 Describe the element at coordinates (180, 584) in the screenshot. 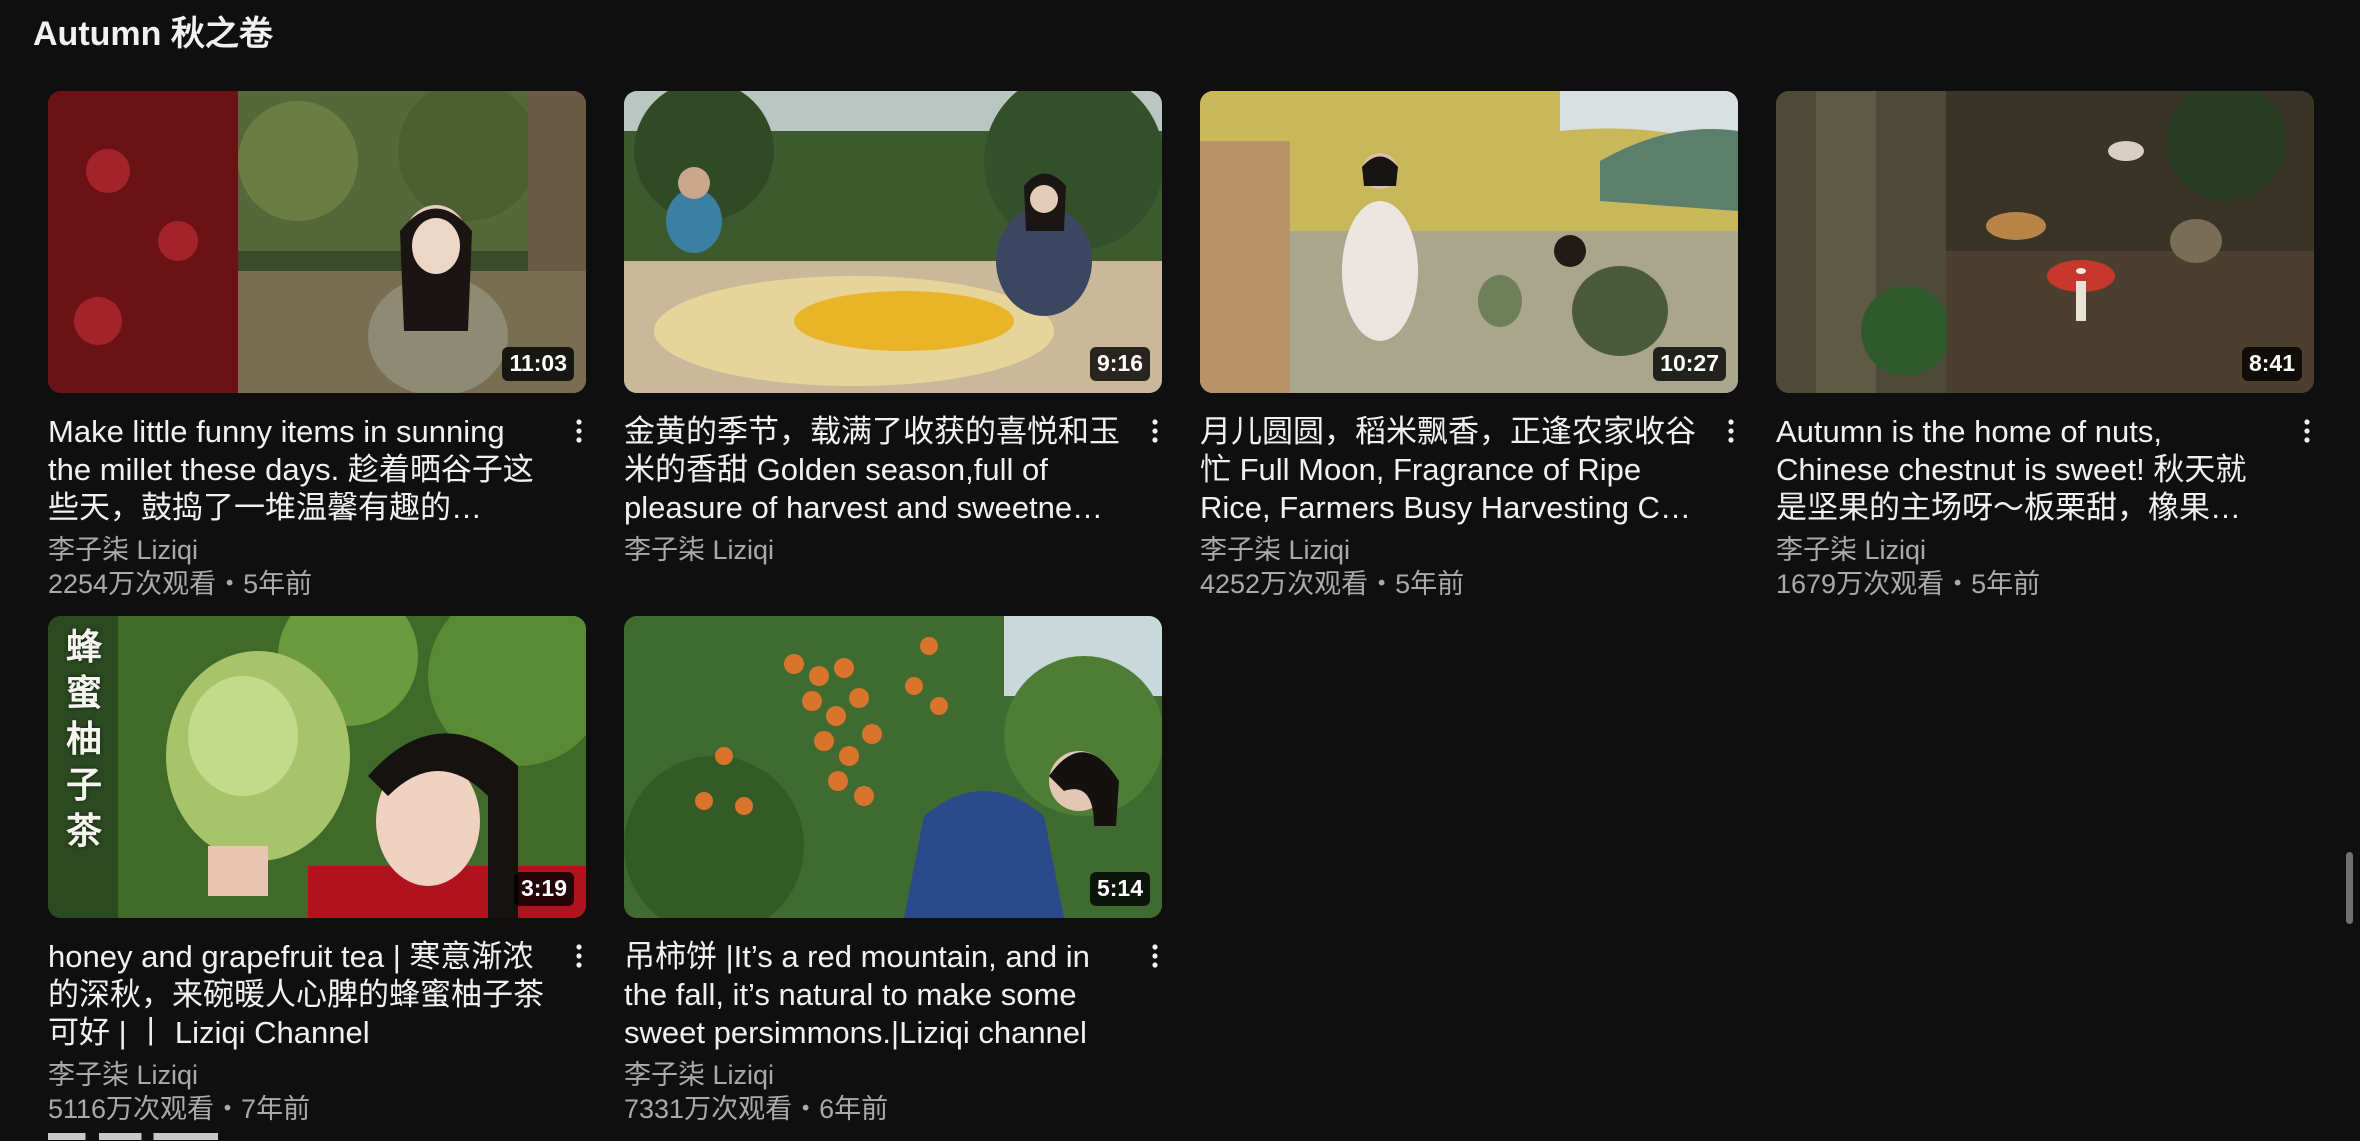

I see `video-stats: 2254万次观看・5年前` at that location.